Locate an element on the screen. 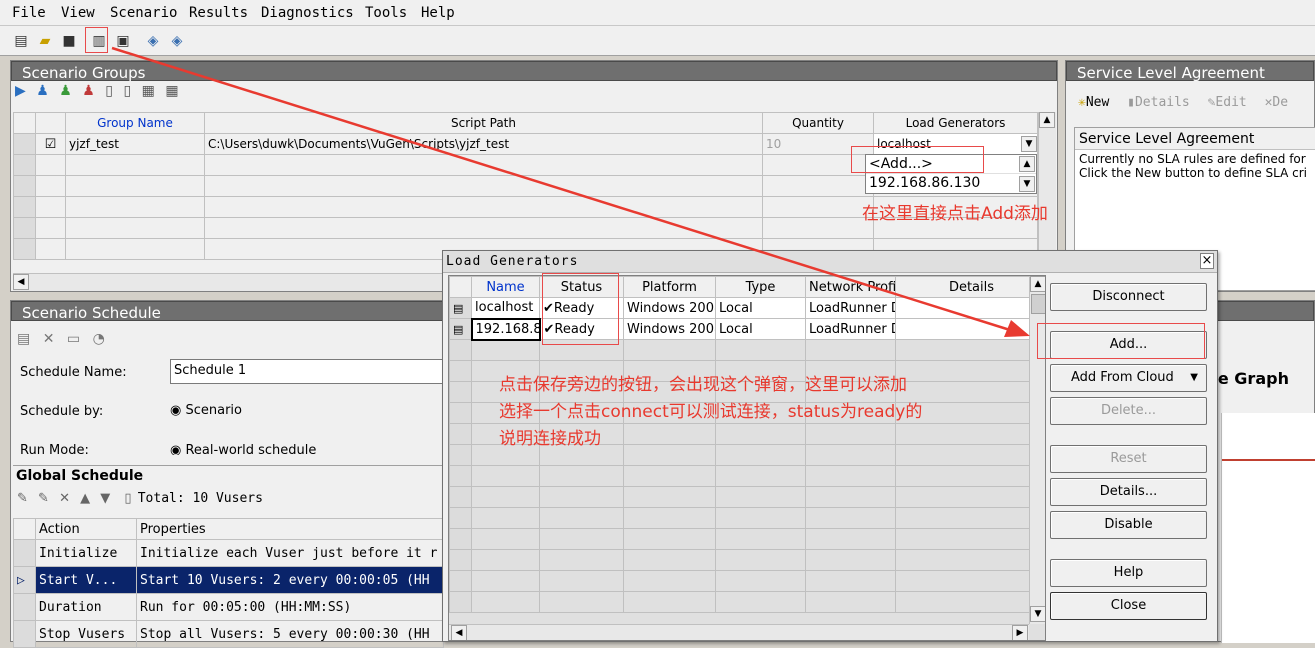 This screenshot has height=648, width=1315. view-script-icon: ▯ is located at coordinates (127, 91).